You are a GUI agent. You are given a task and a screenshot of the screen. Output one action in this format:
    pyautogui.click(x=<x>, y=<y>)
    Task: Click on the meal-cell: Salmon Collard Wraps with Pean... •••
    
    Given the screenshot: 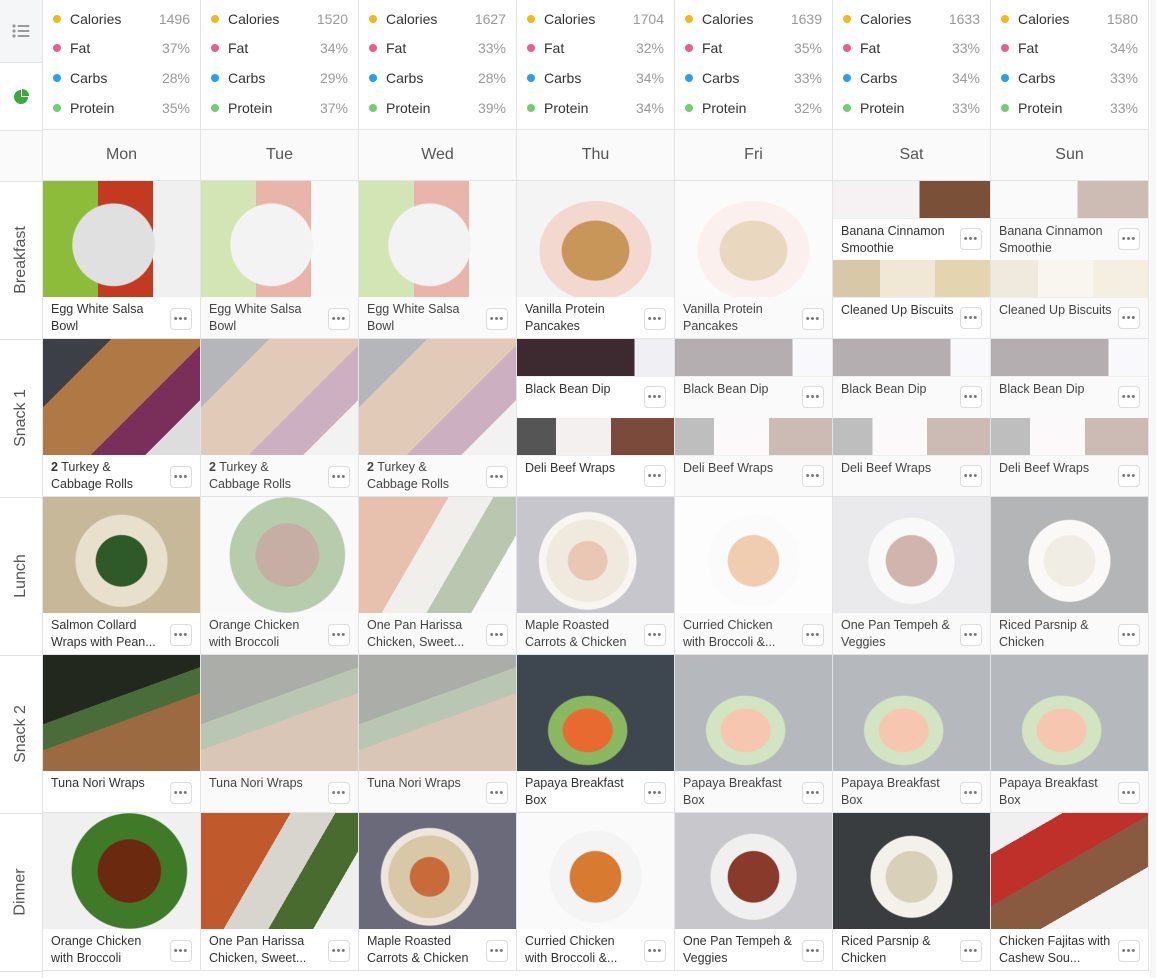 What is the action you would take?
    pyautogui.click(x=121, y=576)
    